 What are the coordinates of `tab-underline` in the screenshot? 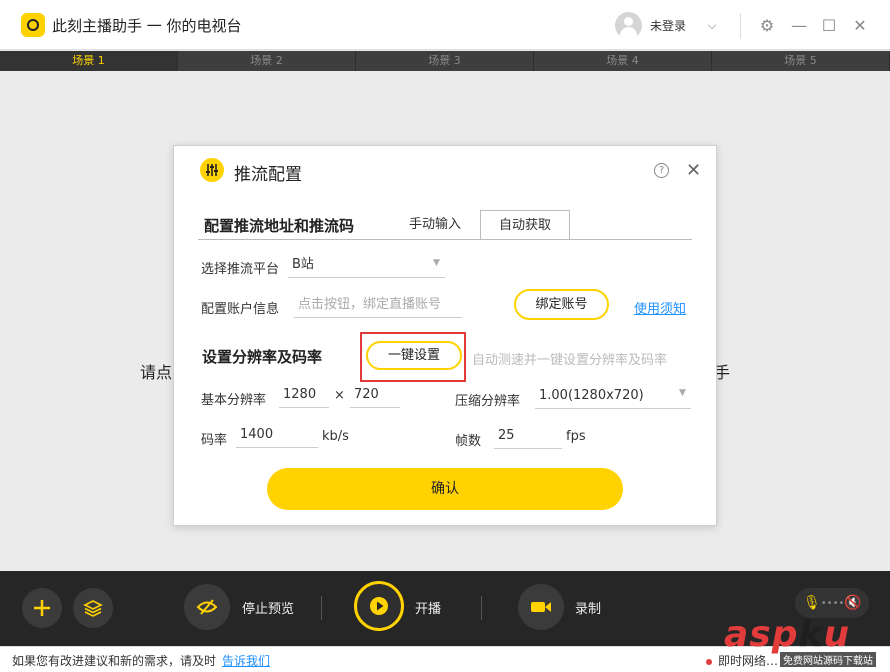 It's located at (445, 239).